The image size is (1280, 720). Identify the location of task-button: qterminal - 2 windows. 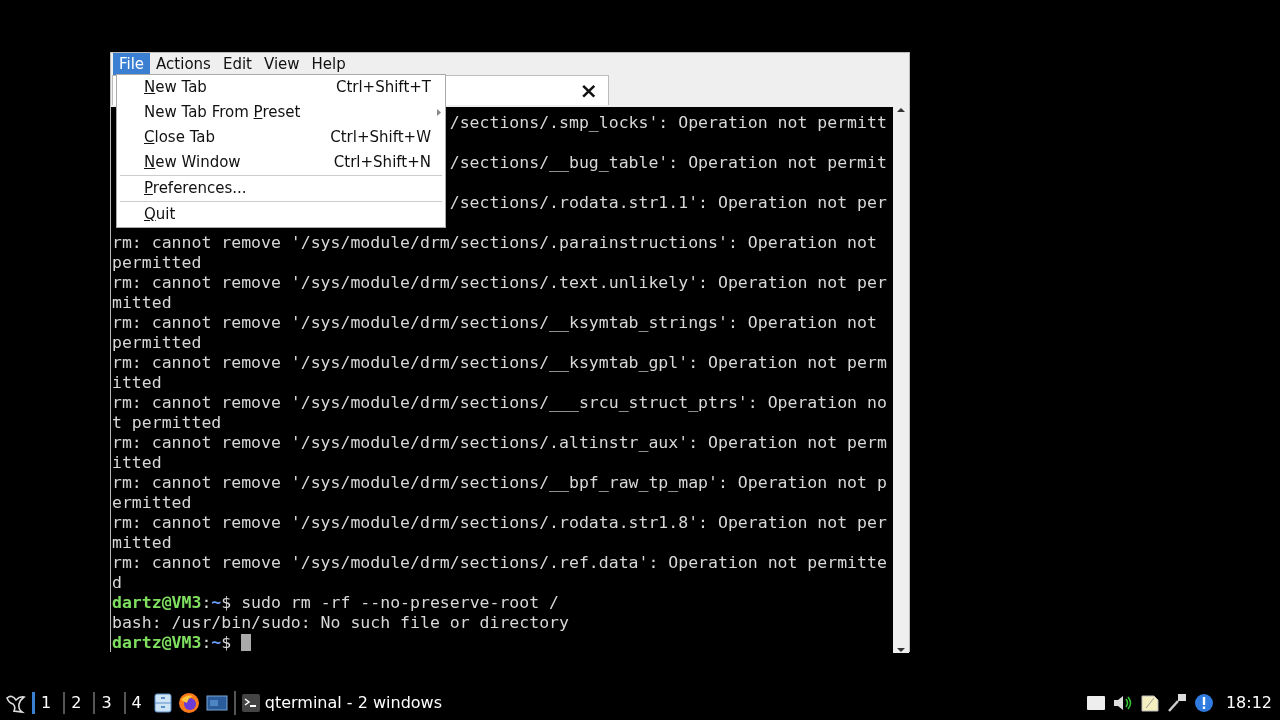
(337, 703).